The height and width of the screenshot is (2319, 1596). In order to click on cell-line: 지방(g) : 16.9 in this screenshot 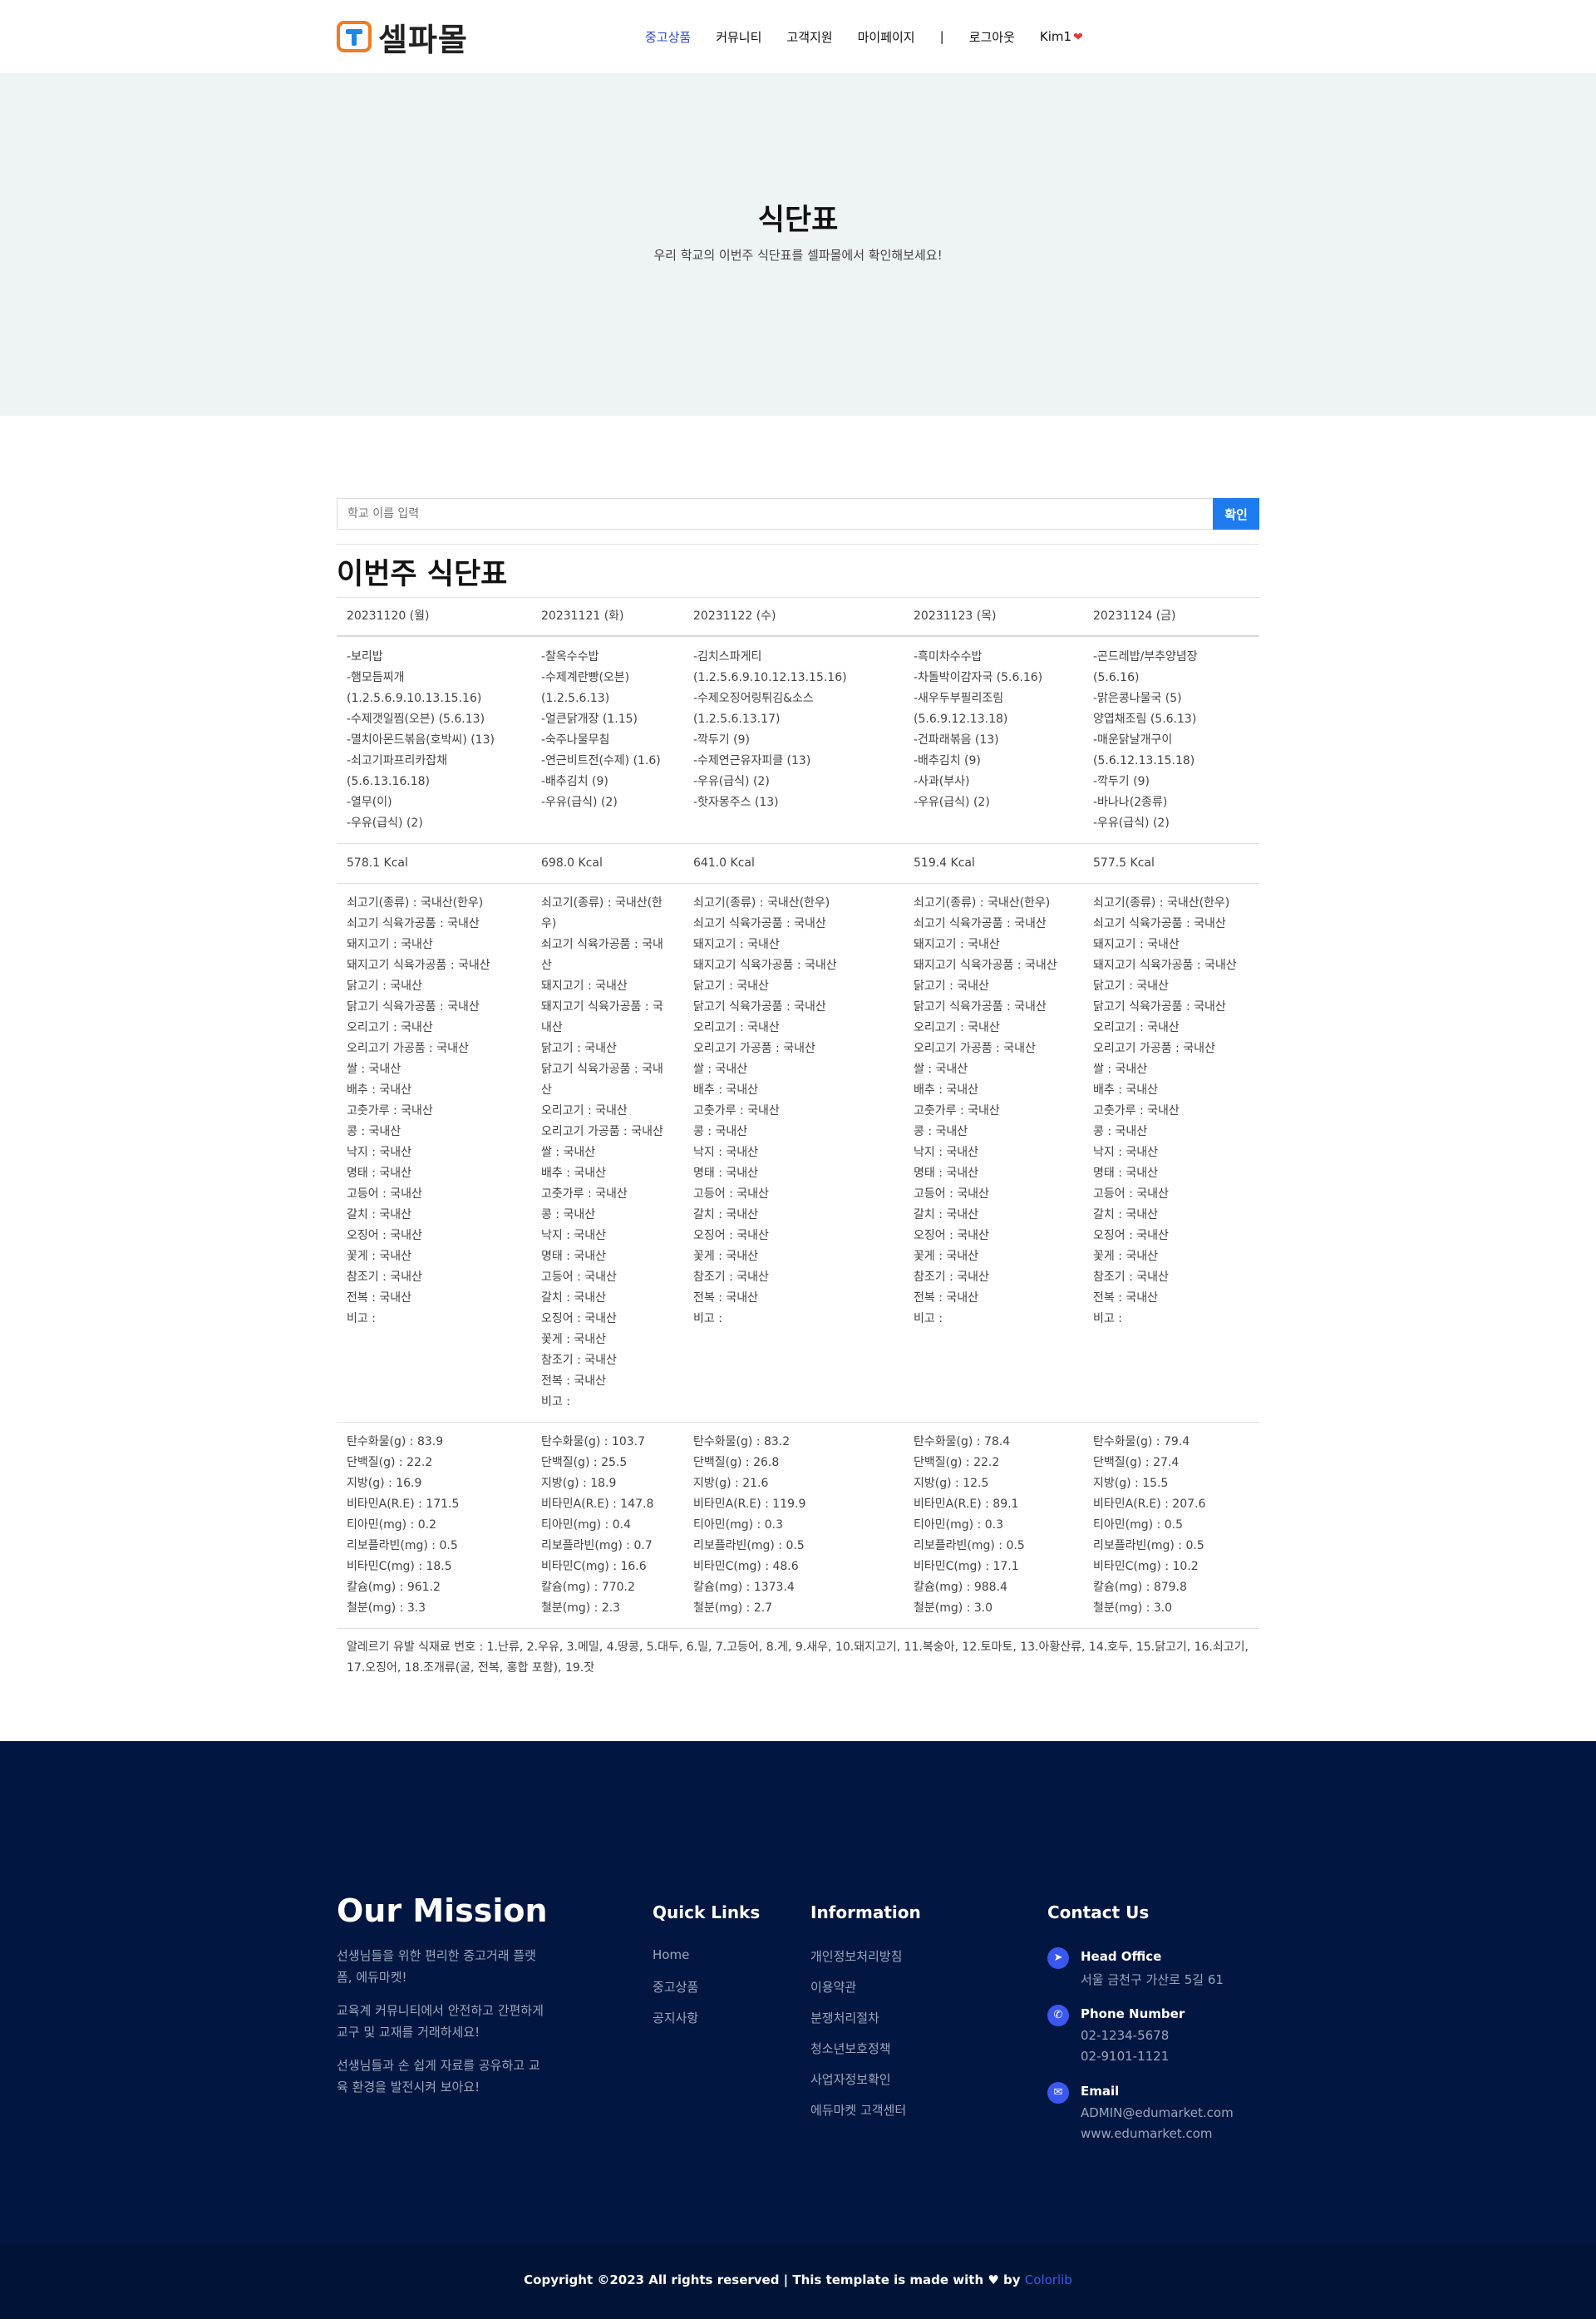, I will do `click(384, 1483)`.